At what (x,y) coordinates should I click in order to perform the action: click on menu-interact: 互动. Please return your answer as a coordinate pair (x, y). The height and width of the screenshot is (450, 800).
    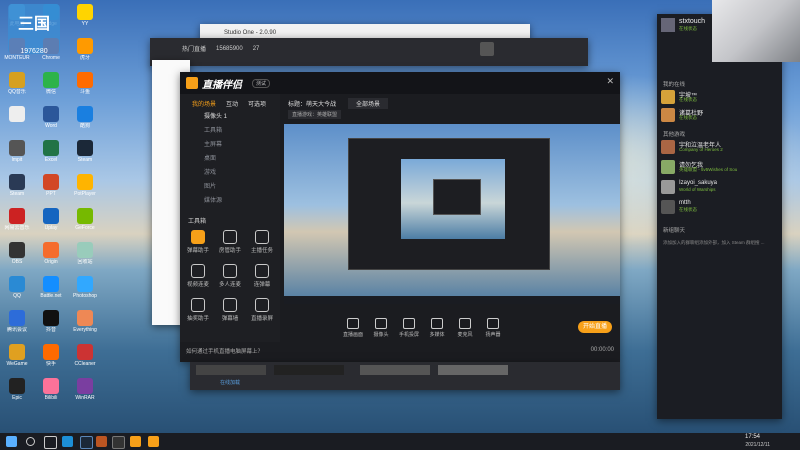
    Looking at the image, I should click on (232, 103).